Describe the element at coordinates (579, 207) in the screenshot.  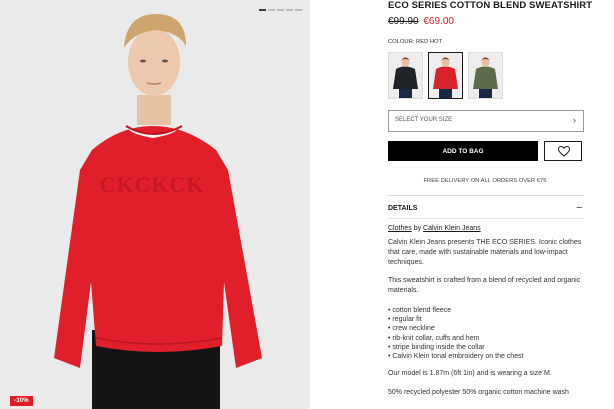
I see `collapse-minus-icon: –` at that location.